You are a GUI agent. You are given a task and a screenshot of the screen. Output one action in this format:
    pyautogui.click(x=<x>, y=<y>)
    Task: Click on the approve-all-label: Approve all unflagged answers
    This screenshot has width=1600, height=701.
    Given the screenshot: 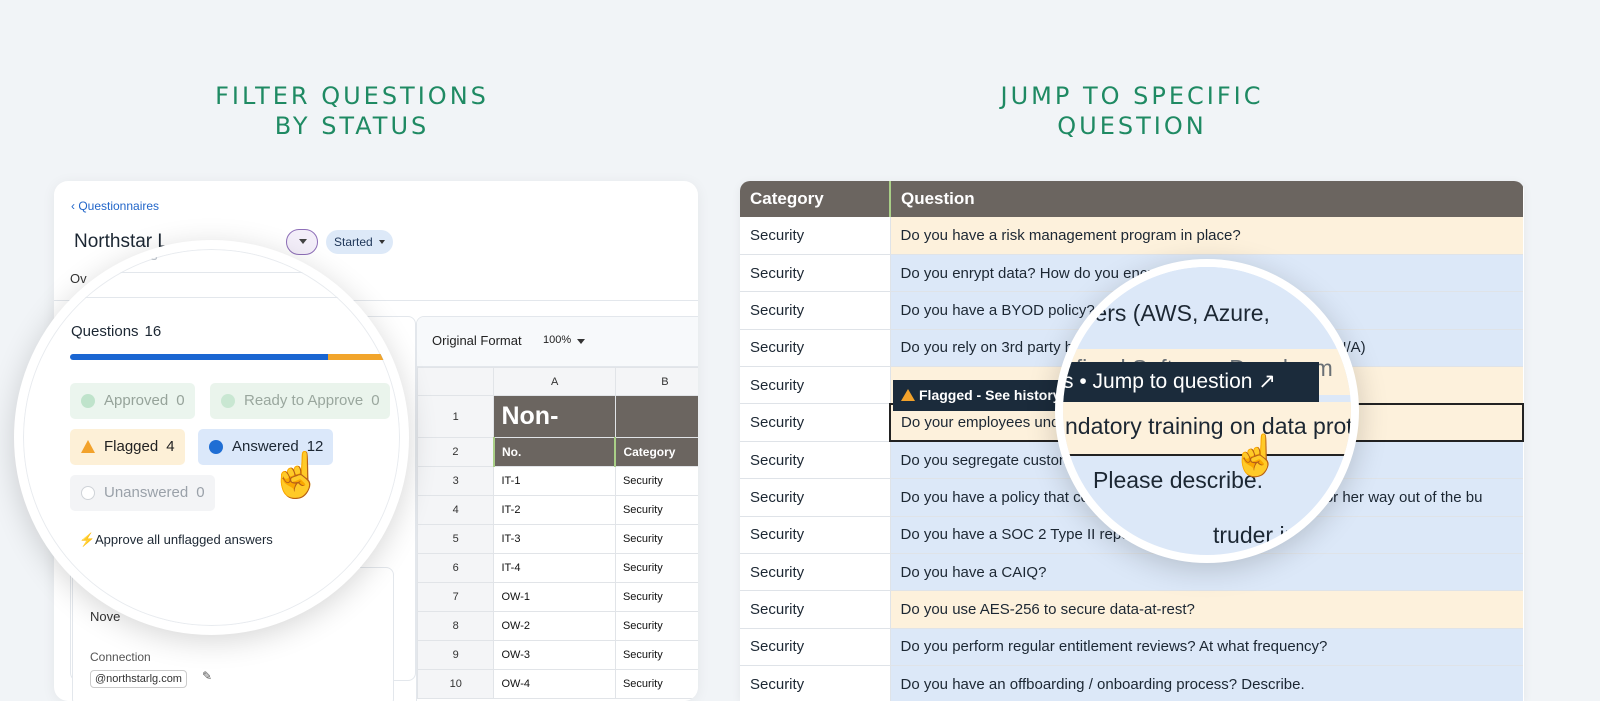 What is the action you would take?
    pyautogui.click(x=184, y=539)
    